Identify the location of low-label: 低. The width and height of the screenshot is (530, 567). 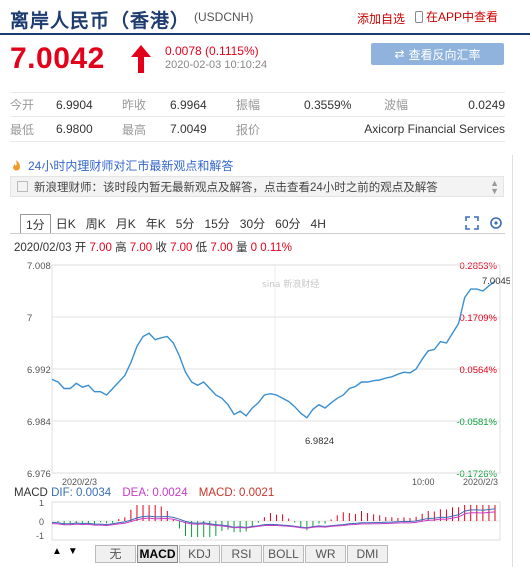
(201, 248).